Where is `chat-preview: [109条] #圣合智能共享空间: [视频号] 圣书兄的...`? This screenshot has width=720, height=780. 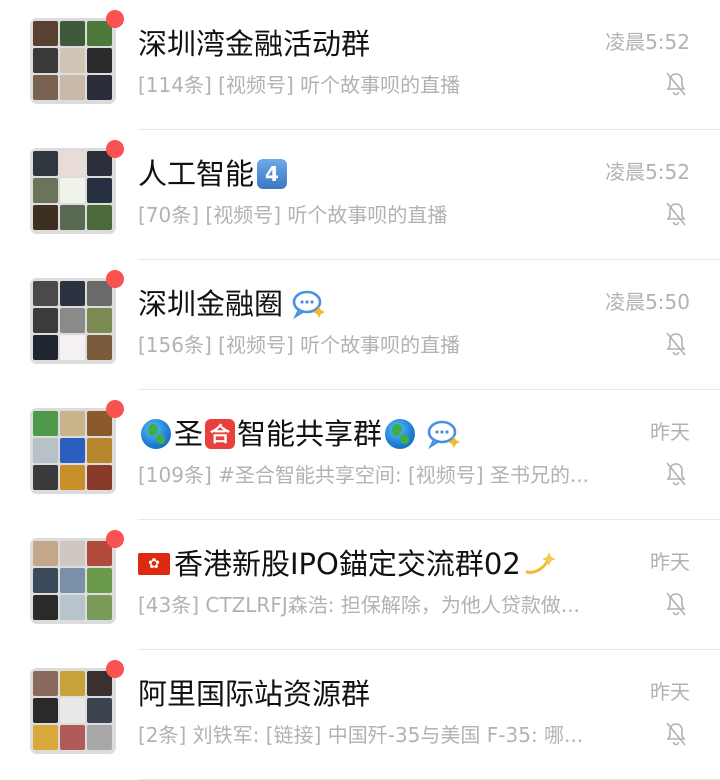 chat-preview: [109条] #圣合智能共享空间: [视频号] 圣书兄的... is located at coordinates (364, 475).